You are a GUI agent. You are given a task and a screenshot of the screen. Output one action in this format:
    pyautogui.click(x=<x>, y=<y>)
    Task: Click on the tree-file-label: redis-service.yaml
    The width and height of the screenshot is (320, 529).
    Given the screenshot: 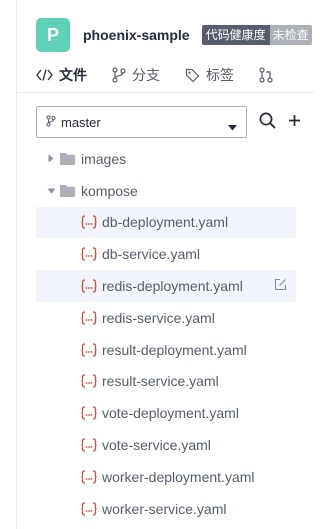 What is the action you would take?
    pyautogui.click(x=158, y=317)
    